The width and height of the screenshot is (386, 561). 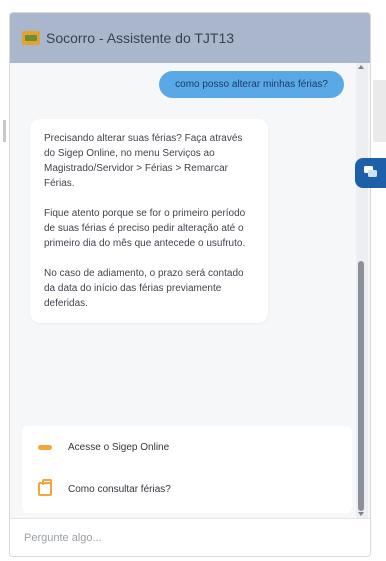 What do you see at coordinates (379, 111) in the screenshot?
I see `page-background-edge` at bounding box center [379, 111].